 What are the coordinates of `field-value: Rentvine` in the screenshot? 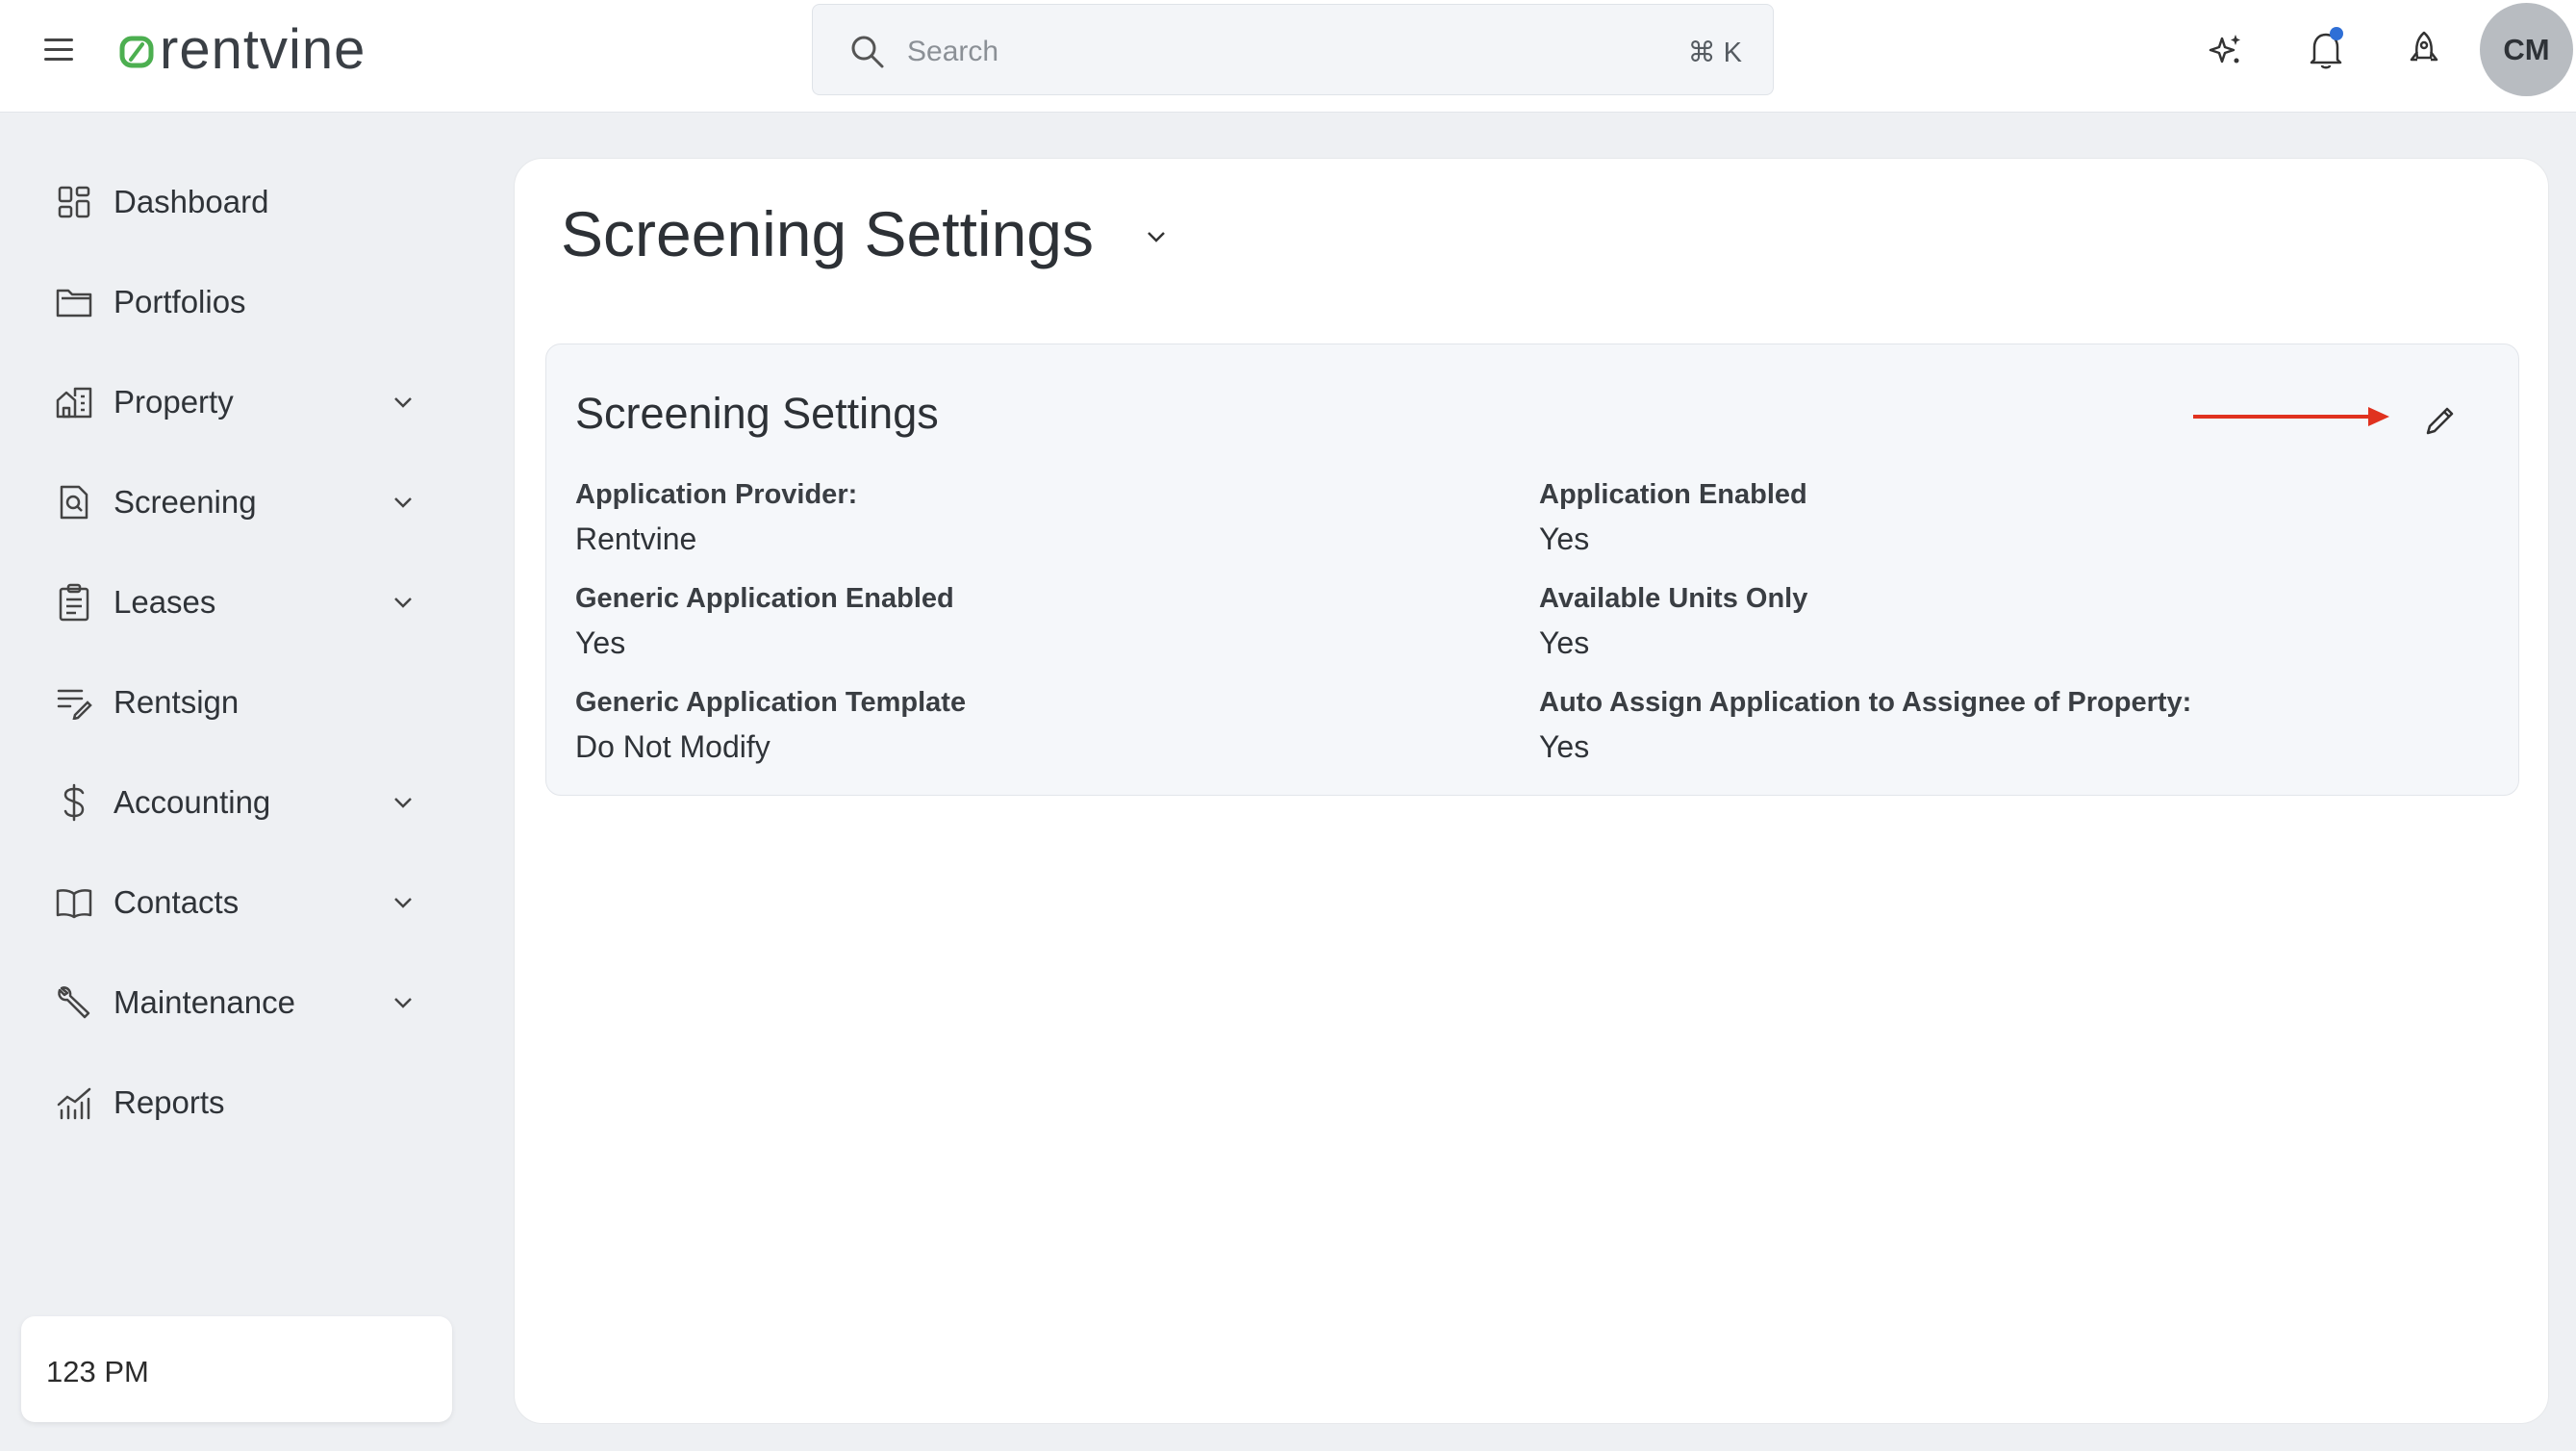 It's located at (636, 539).